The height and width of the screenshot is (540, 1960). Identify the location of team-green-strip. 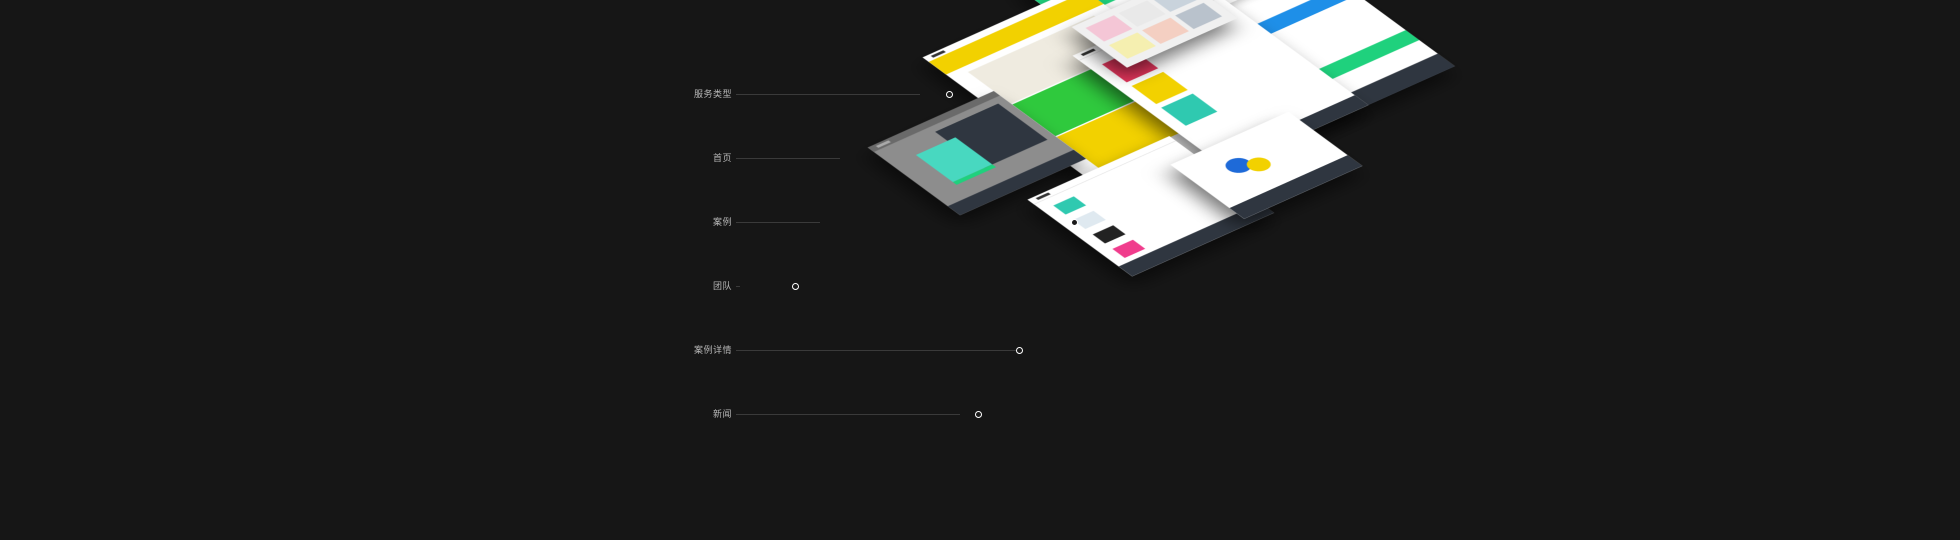
(974, 174).